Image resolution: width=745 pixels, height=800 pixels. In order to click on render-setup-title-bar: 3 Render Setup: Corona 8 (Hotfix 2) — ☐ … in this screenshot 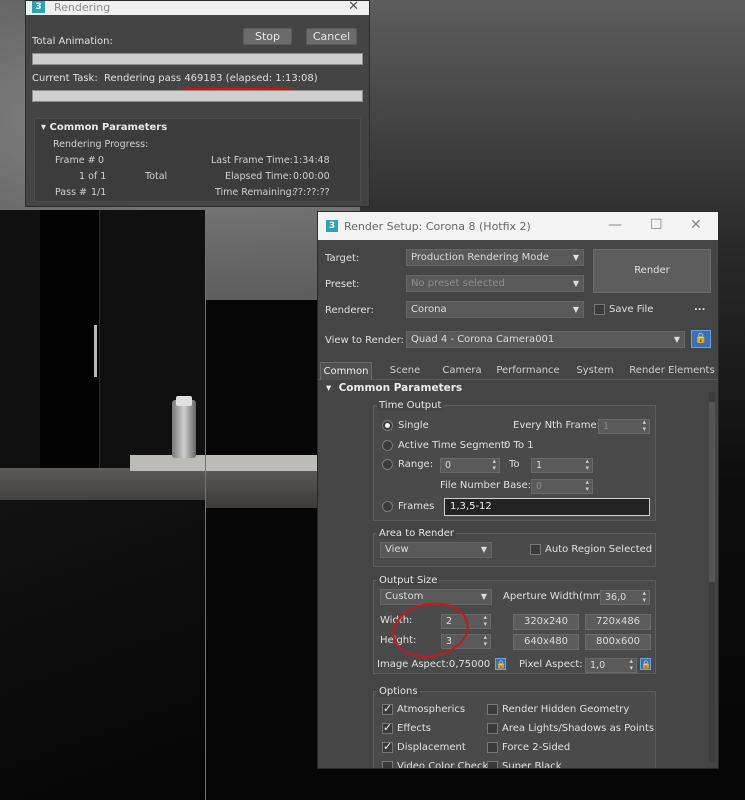, I will do `click(518, 226)`.